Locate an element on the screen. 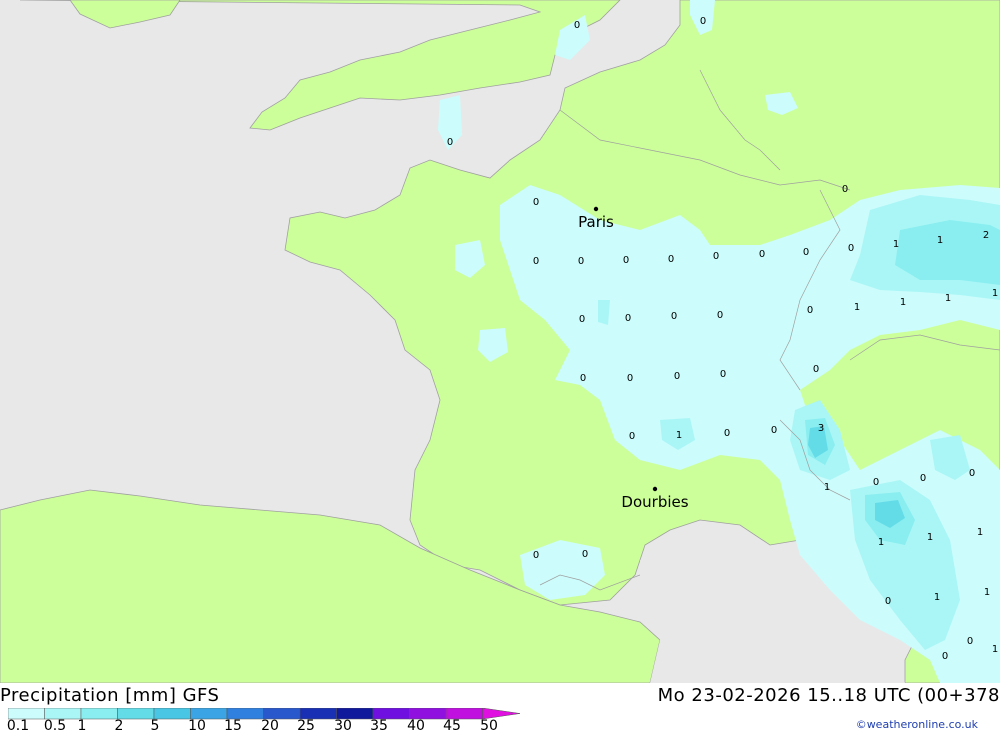 The width and height of the screenshot is (1000, 734). legend-tick: 20 is located at coordinates (270, 726).